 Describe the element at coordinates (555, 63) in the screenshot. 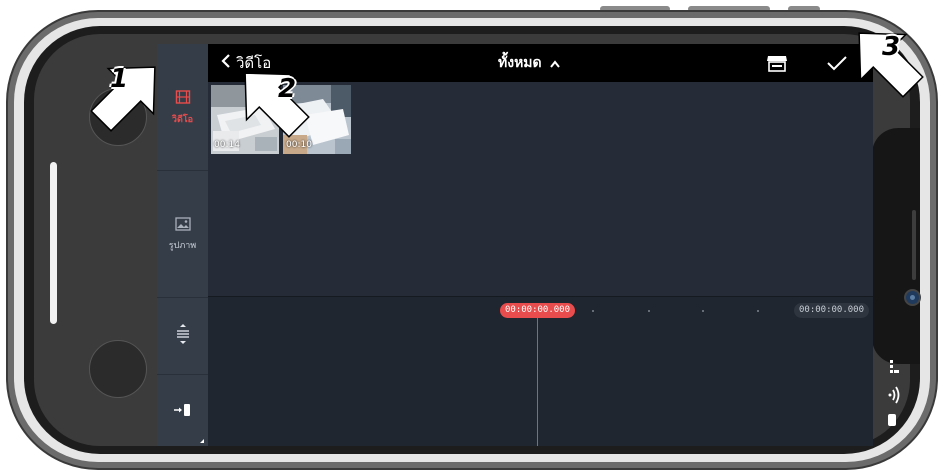

I see `chevron-up-icon` at that location.